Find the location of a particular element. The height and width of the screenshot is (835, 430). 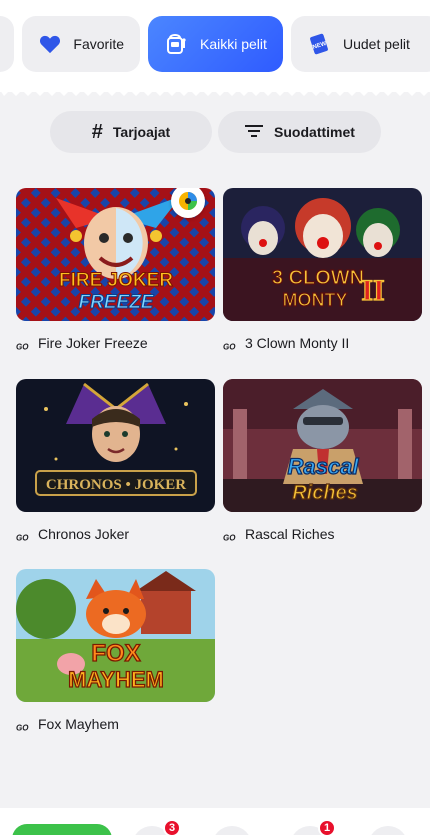

filters-label: Suodattimet is located at coordinates (314, 132).